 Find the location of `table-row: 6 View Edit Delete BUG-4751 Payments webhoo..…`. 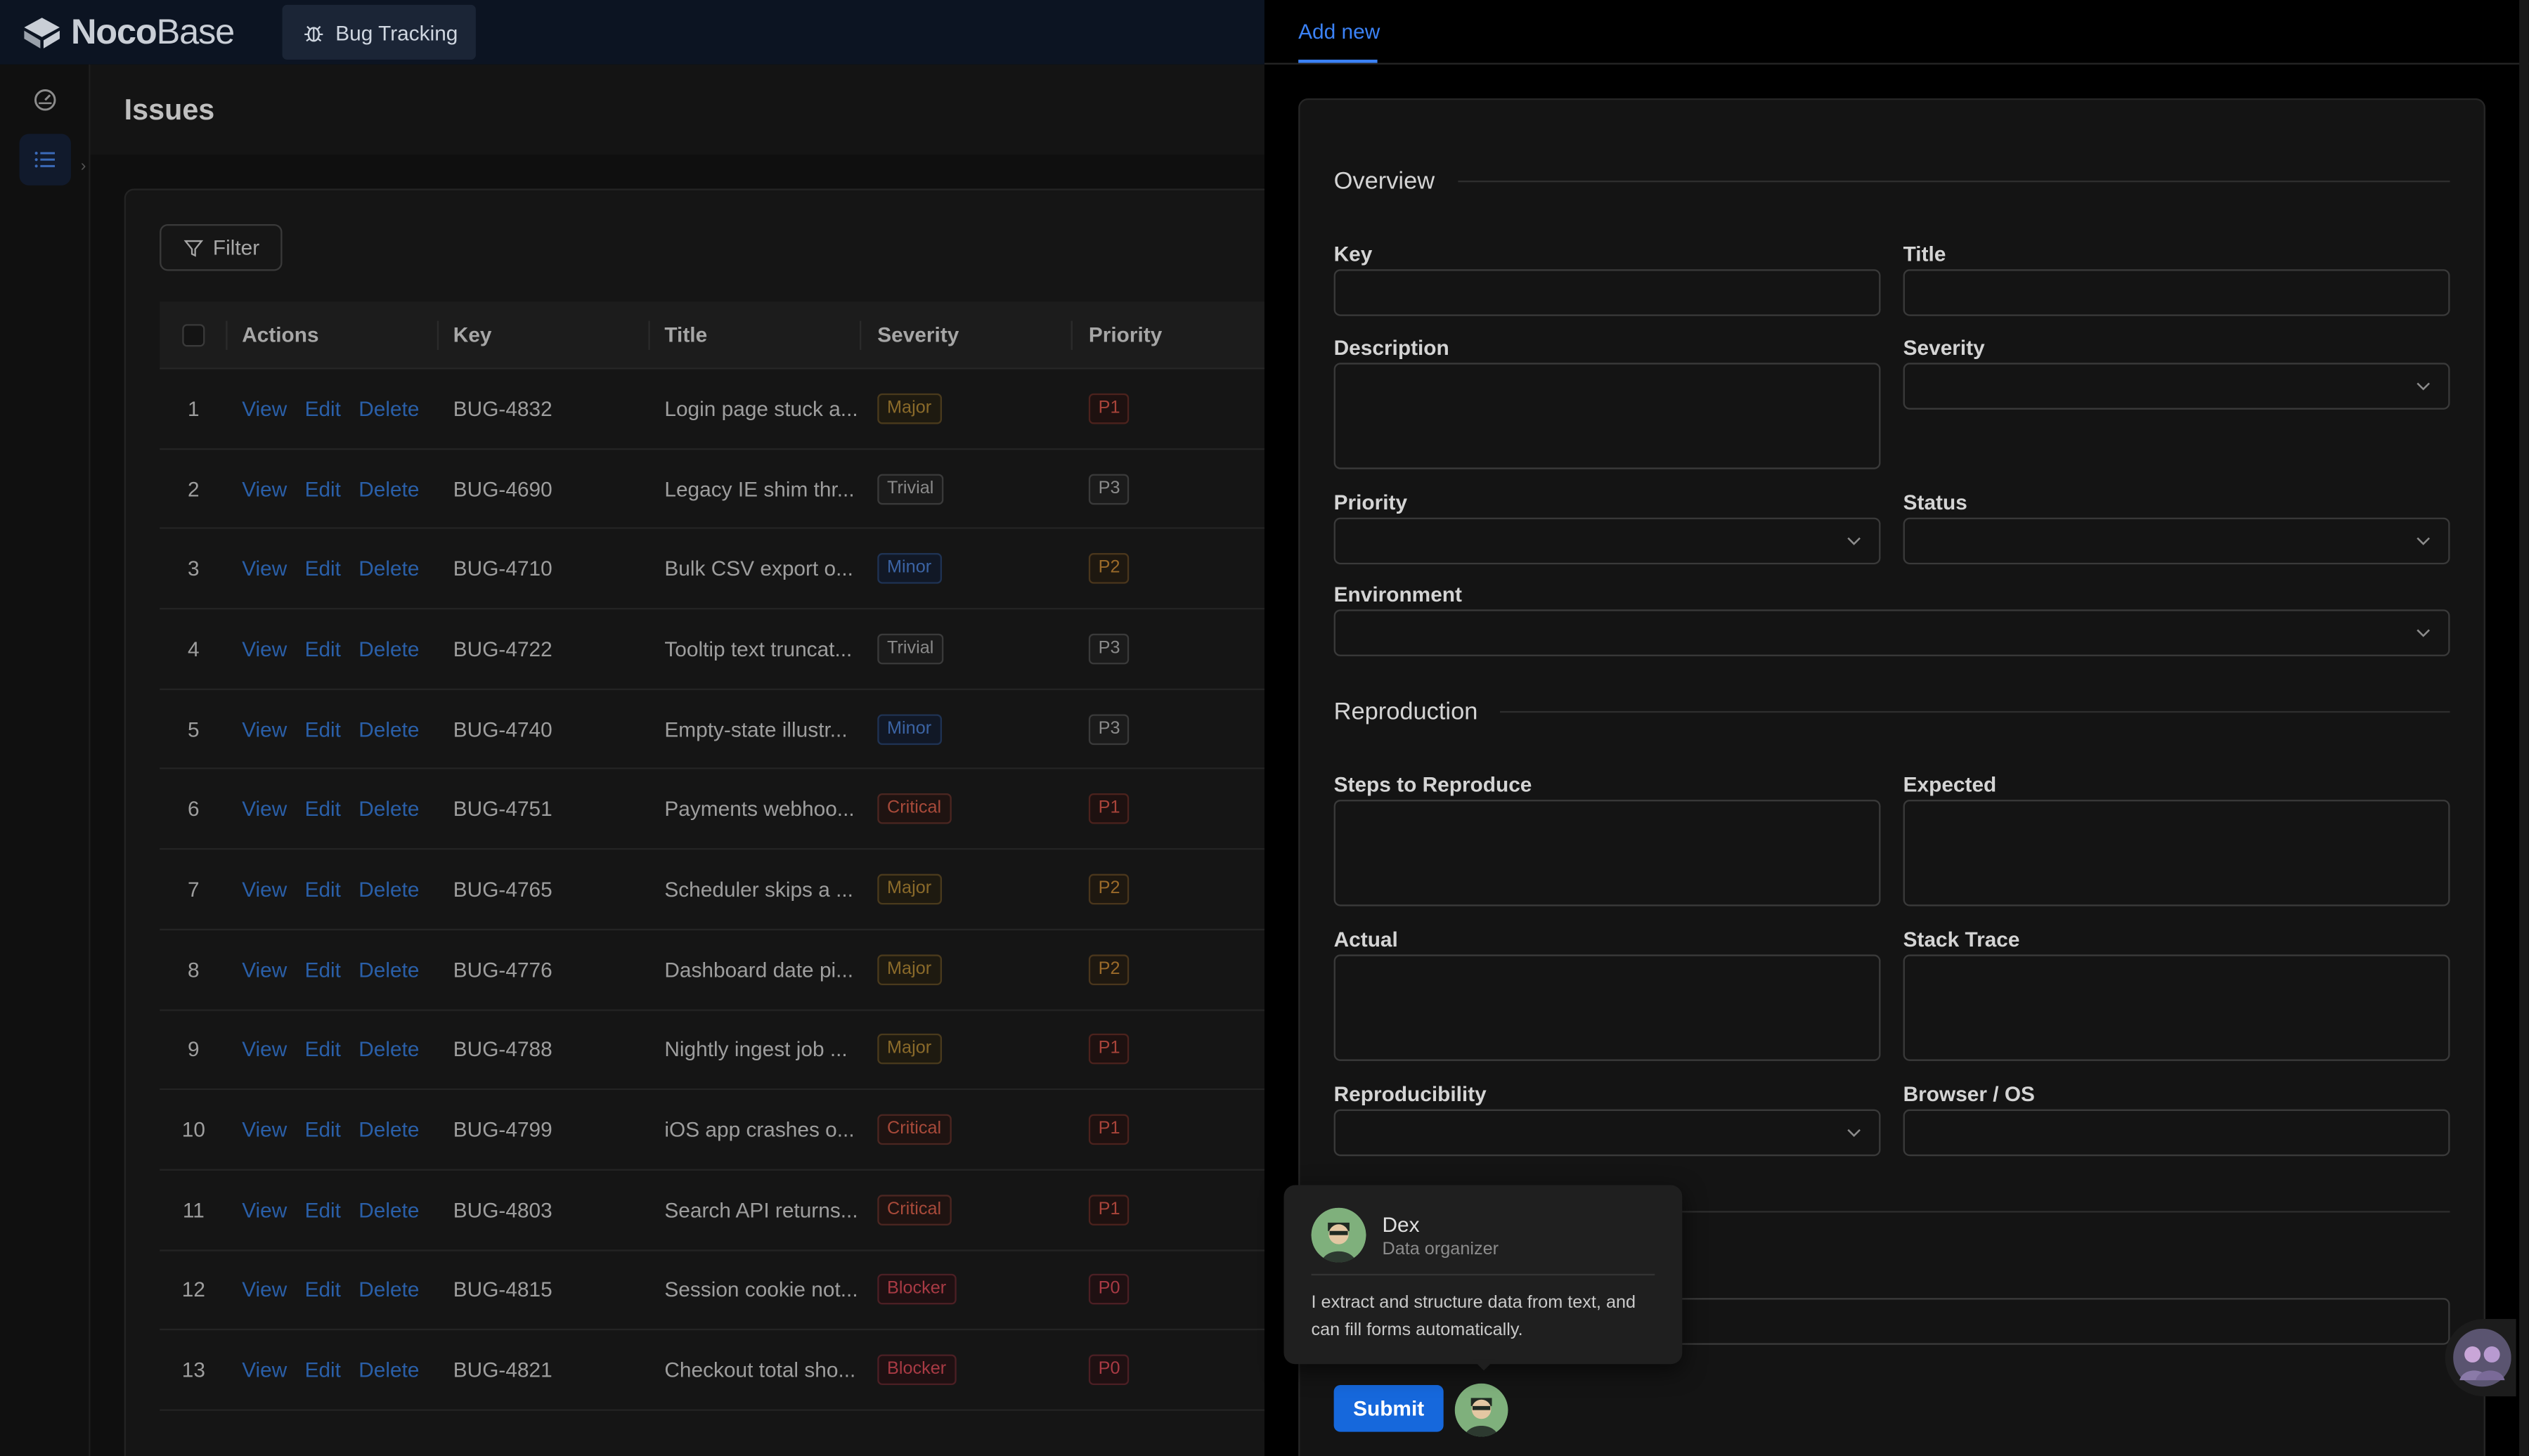

table-row: 6 View Edit Delete BUG-4751 Payments webhoo..… is located at coordinates (724, 810).